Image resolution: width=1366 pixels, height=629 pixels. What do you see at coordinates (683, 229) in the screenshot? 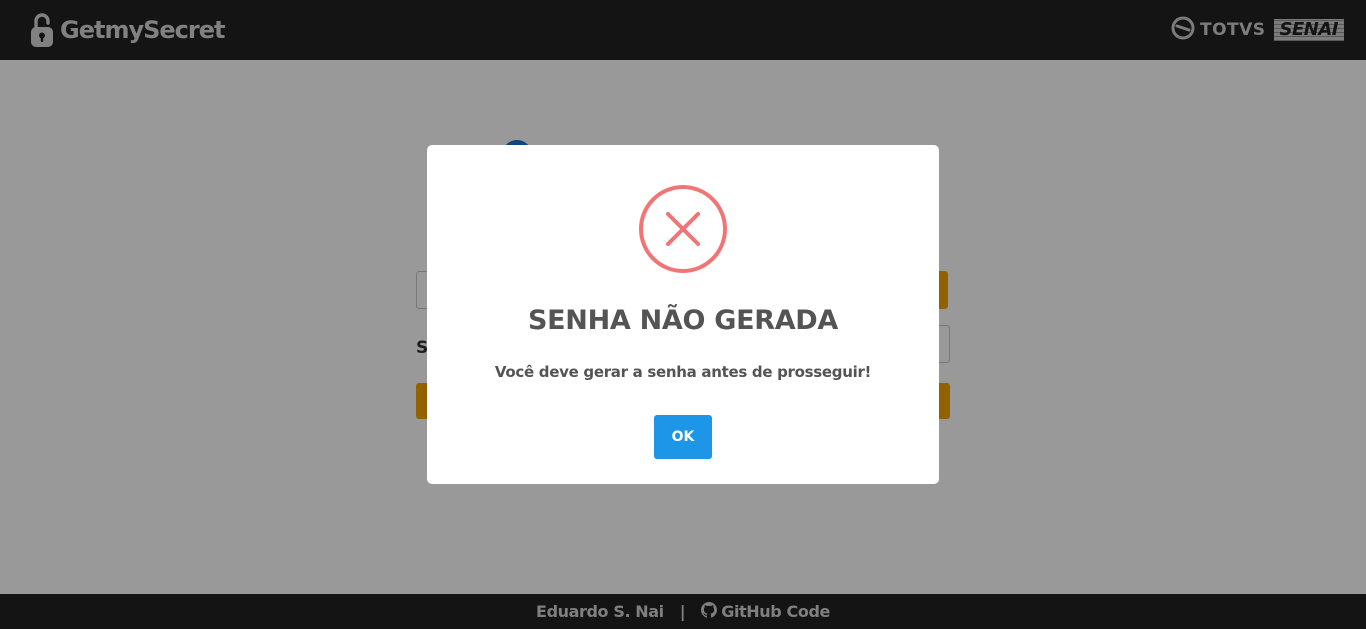
I see `error-x-icon` at bounding box center [683, 229].